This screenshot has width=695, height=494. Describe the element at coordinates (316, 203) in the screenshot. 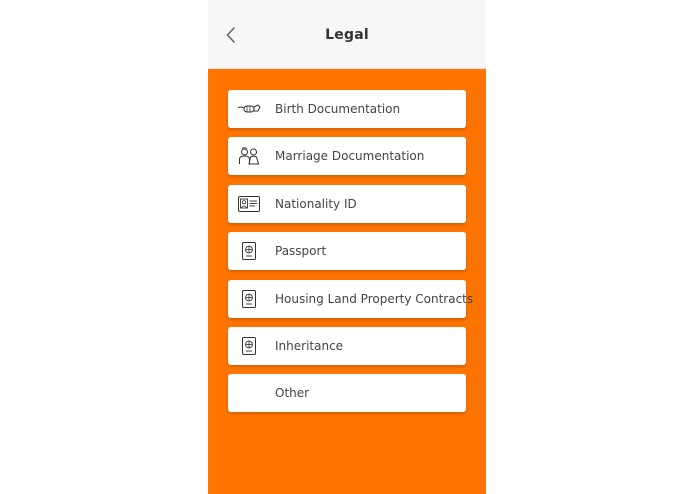

I see `list-item-label: Nationality ID` at that location.